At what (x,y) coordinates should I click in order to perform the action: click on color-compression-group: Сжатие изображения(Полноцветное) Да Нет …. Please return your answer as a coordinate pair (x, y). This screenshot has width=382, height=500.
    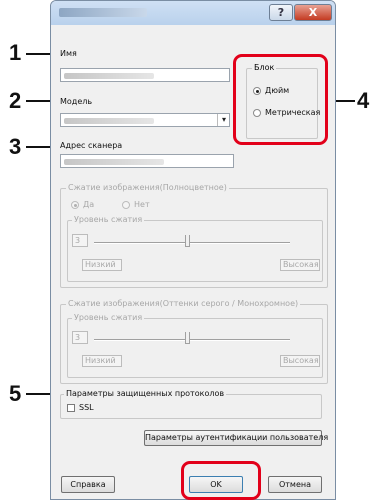
    Looking at the image, I should click on (194, 235).